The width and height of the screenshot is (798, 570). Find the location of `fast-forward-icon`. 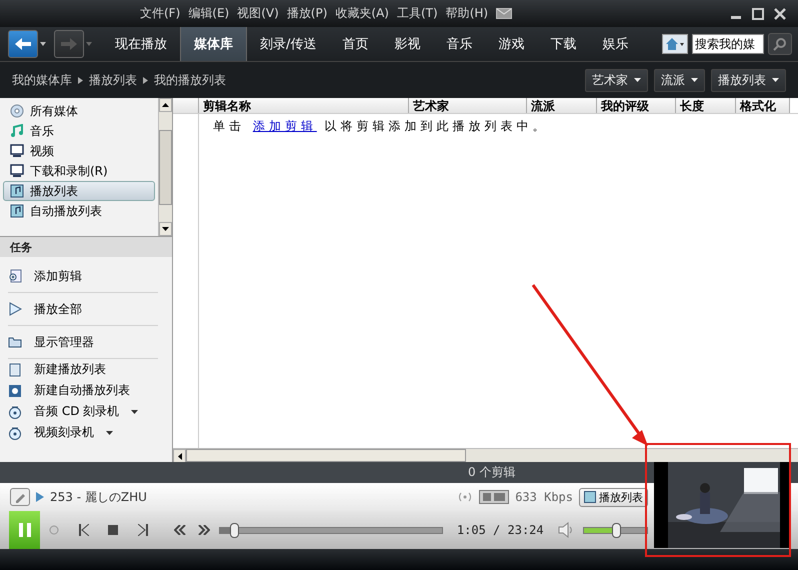

fast-forward-icon is located at coordinates (204, 530).